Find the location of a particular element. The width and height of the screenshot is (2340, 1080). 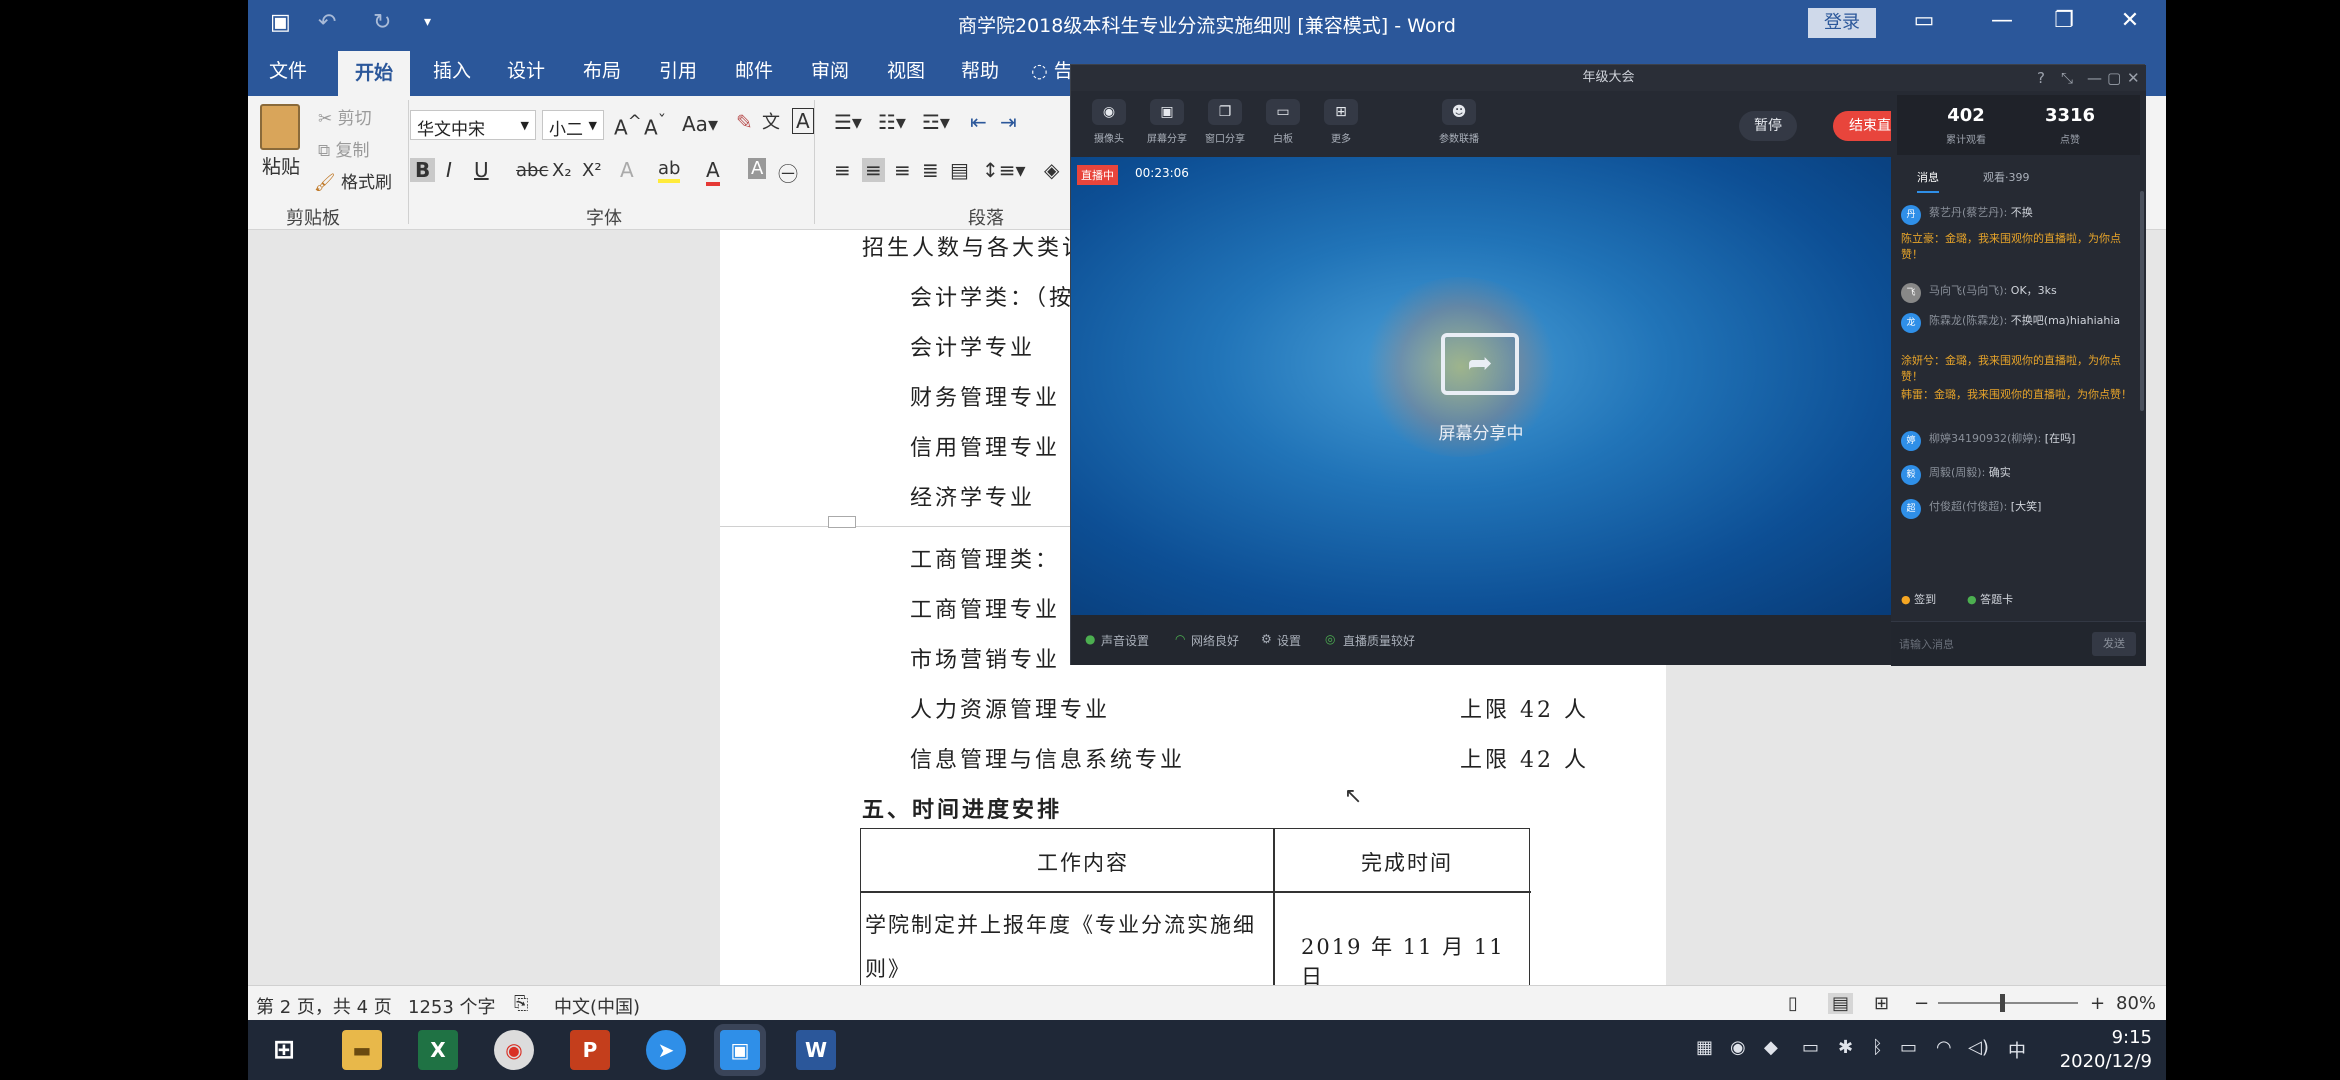

tray-app-icon: ◆ is located at coordinates (1771, 1047).